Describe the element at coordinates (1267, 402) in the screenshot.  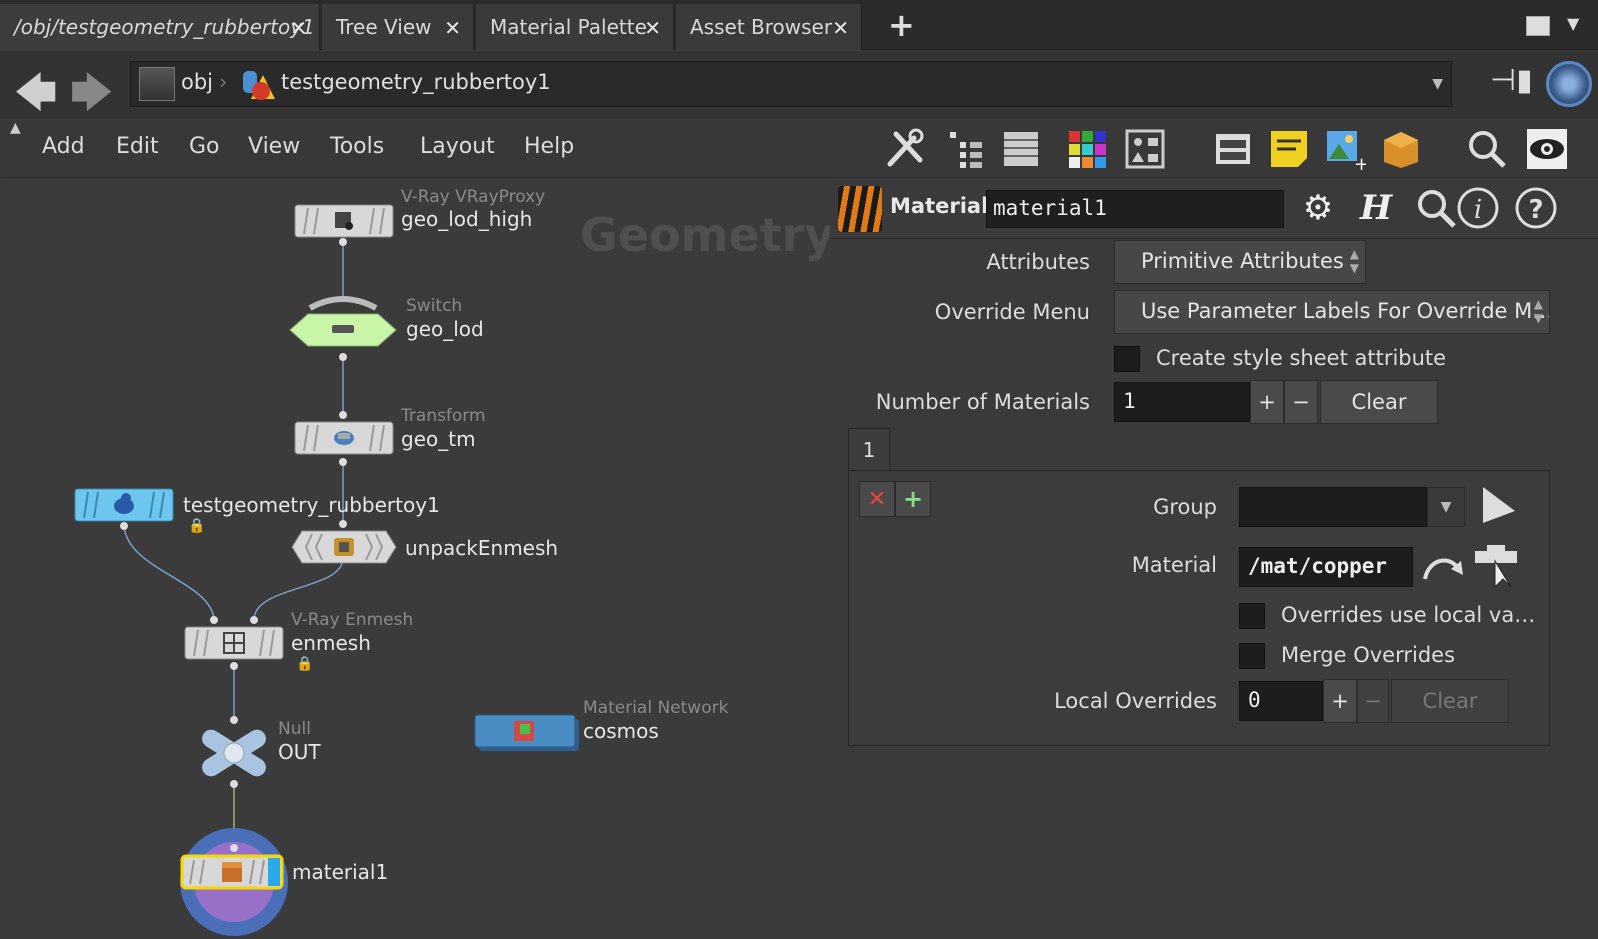
I see `add-material-button: +` at that location.